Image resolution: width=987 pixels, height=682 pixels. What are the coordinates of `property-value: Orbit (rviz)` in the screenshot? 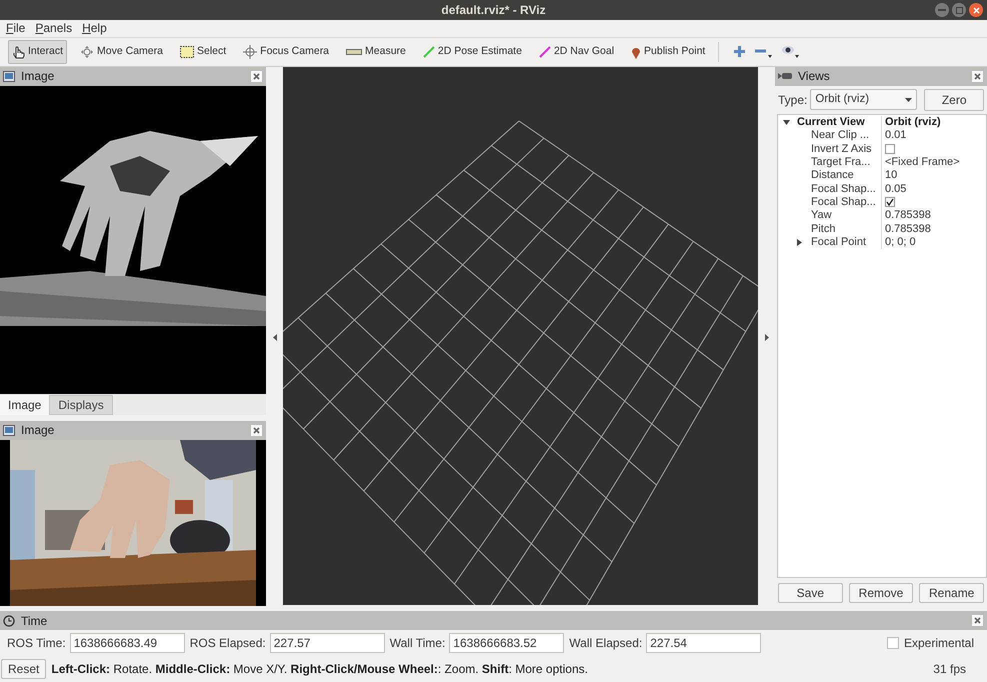 It's located at (913, 122).